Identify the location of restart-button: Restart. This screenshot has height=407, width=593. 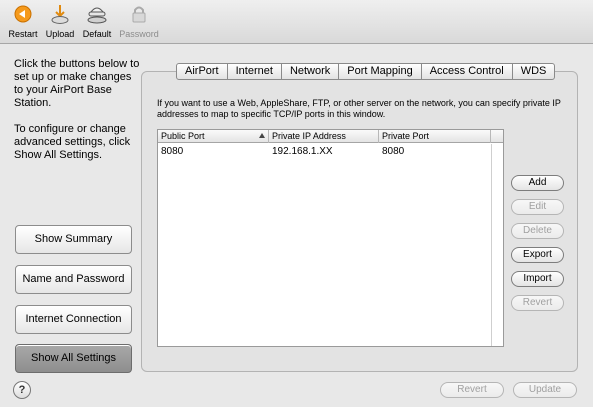
(23, 21).